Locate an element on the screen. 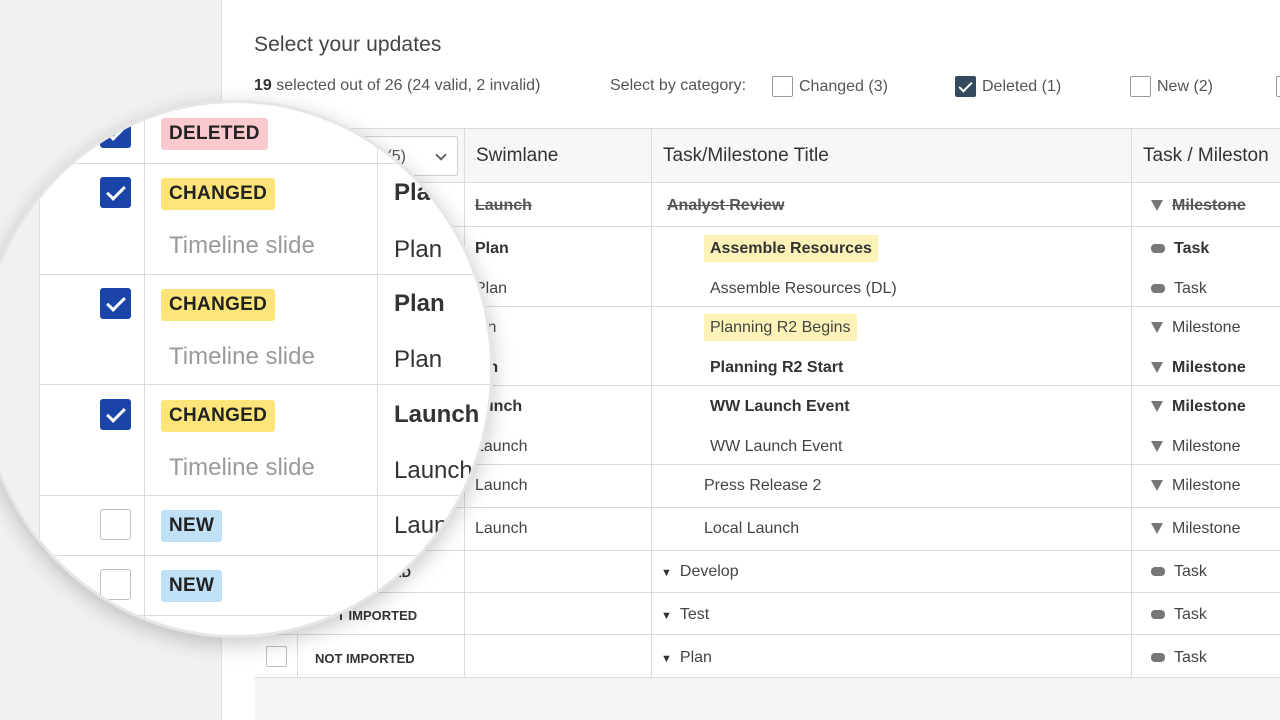  table-footer is located at coordinates (767, 698).